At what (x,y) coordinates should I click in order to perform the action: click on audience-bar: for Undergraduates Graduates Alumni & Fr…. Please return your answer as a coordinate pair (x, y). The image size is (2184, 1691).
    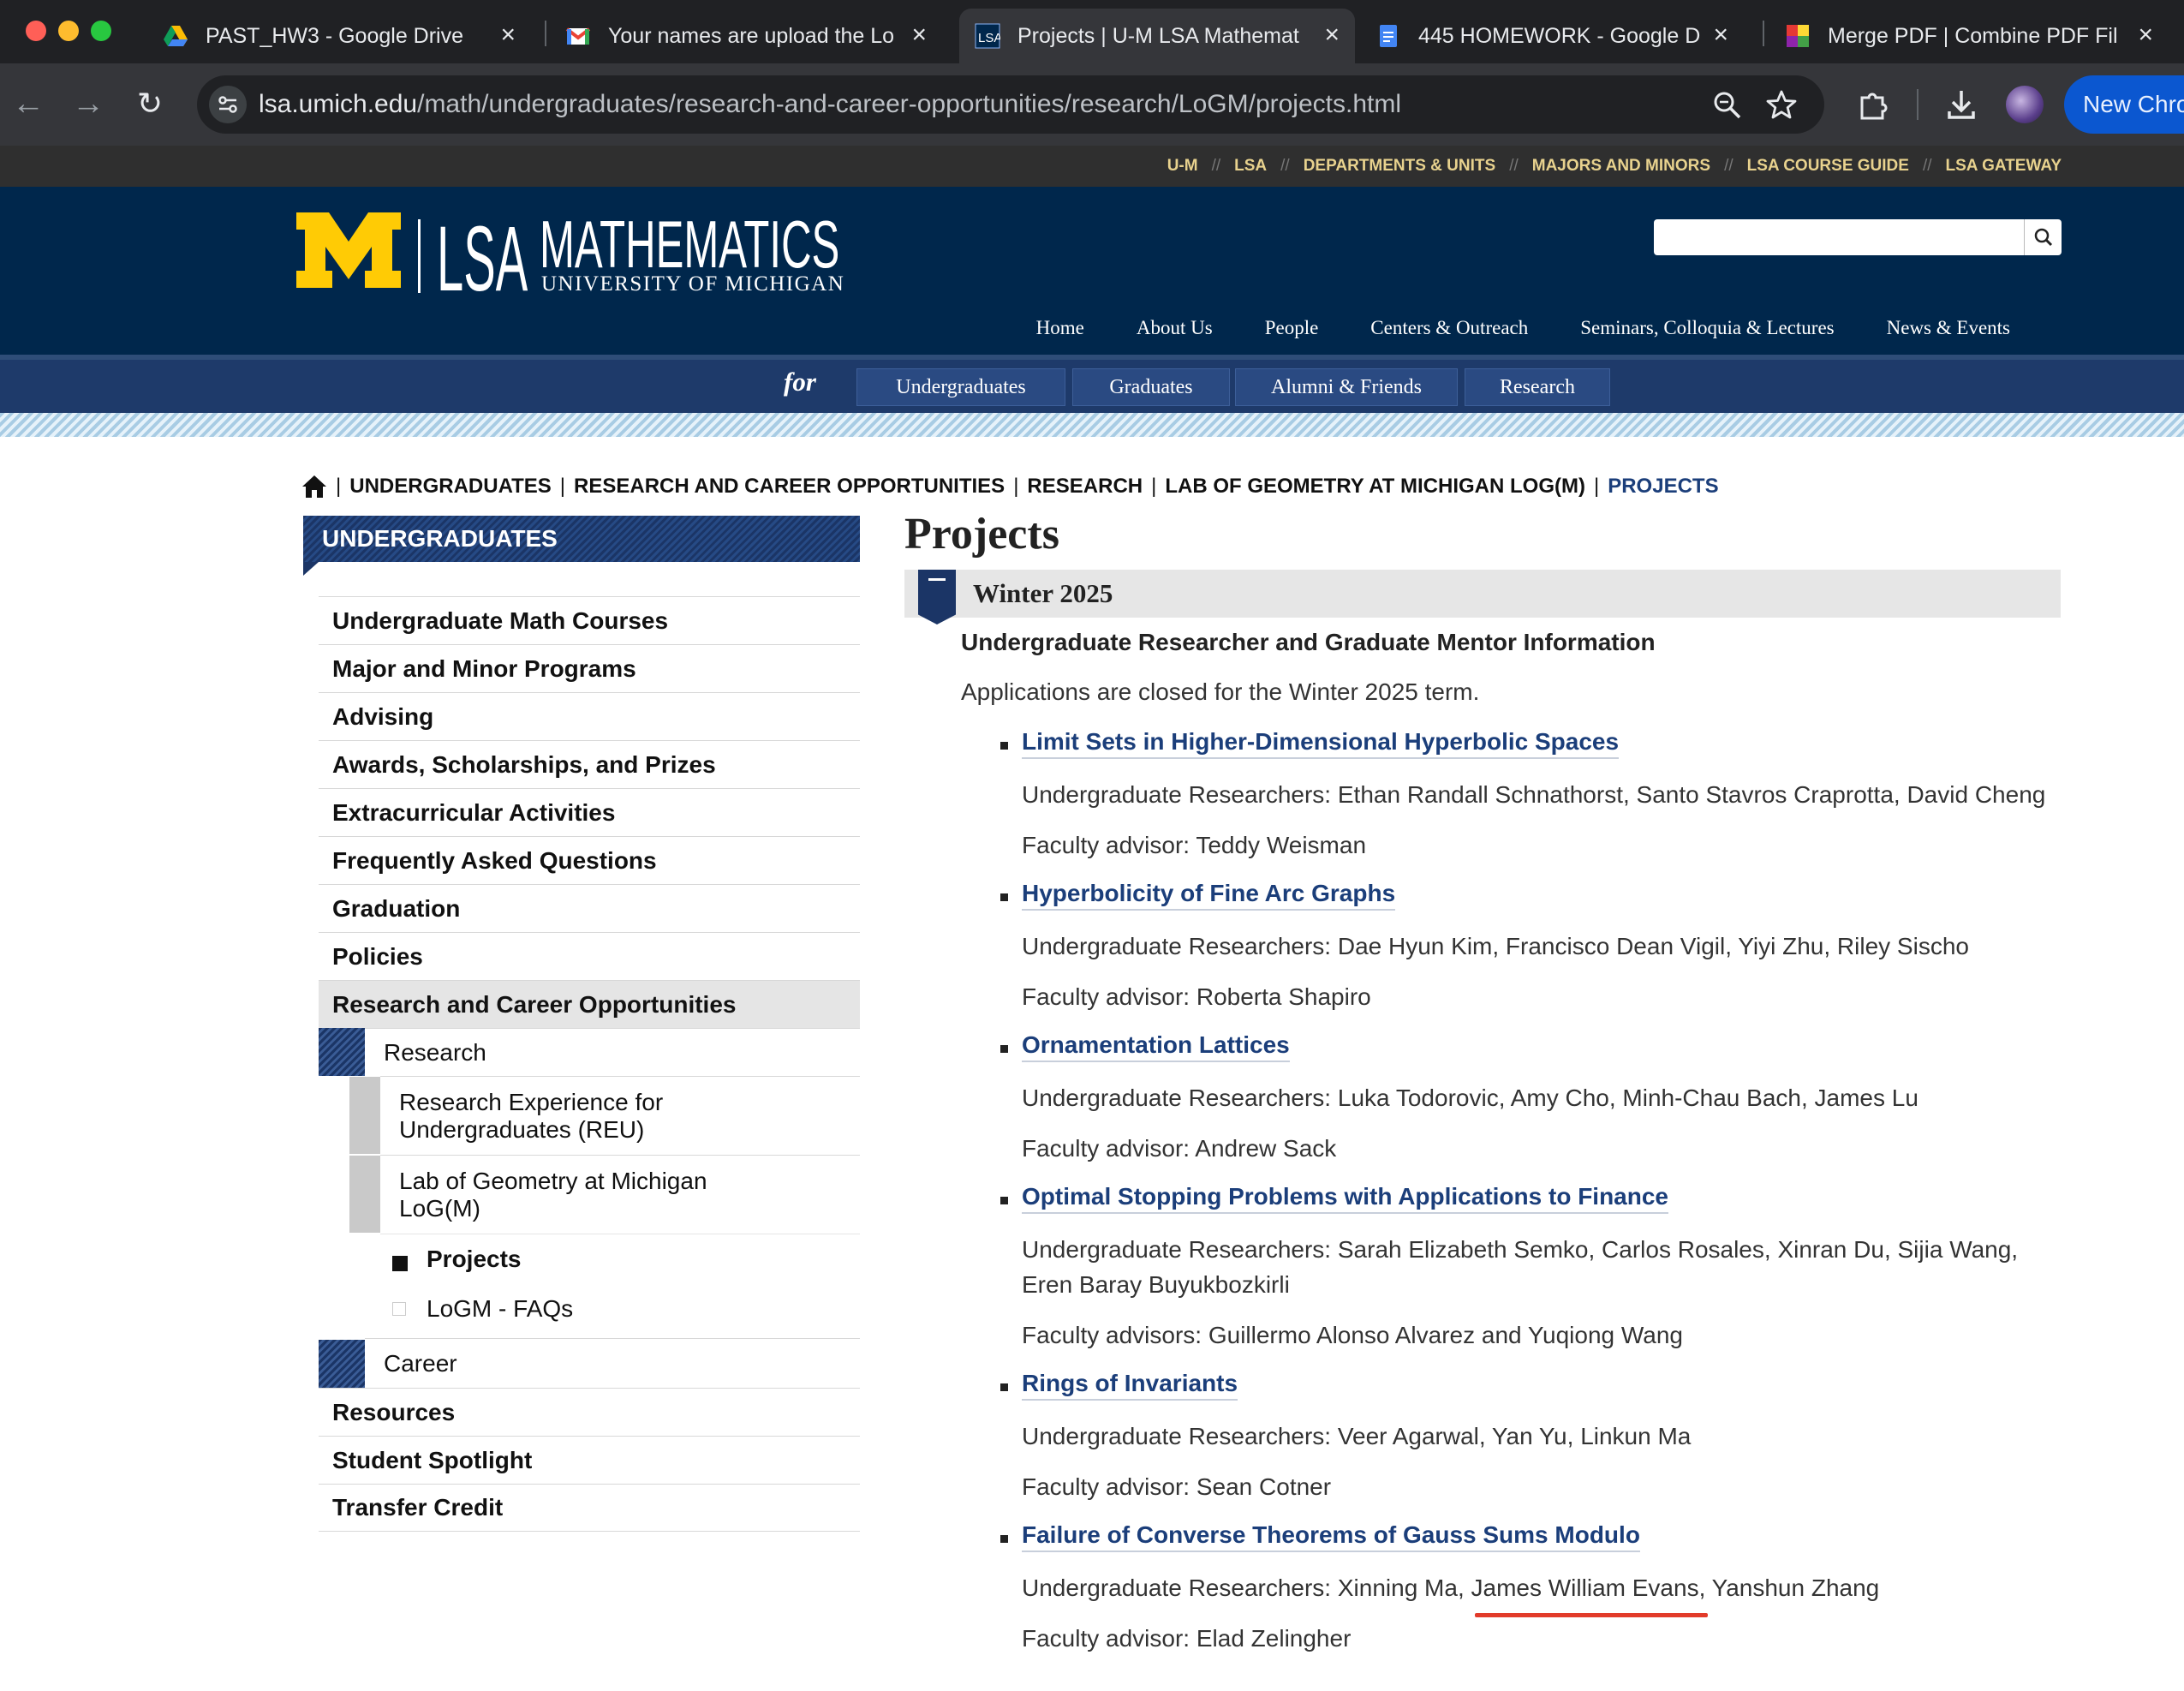
    Looking at the image, I should click on (1092, 386).